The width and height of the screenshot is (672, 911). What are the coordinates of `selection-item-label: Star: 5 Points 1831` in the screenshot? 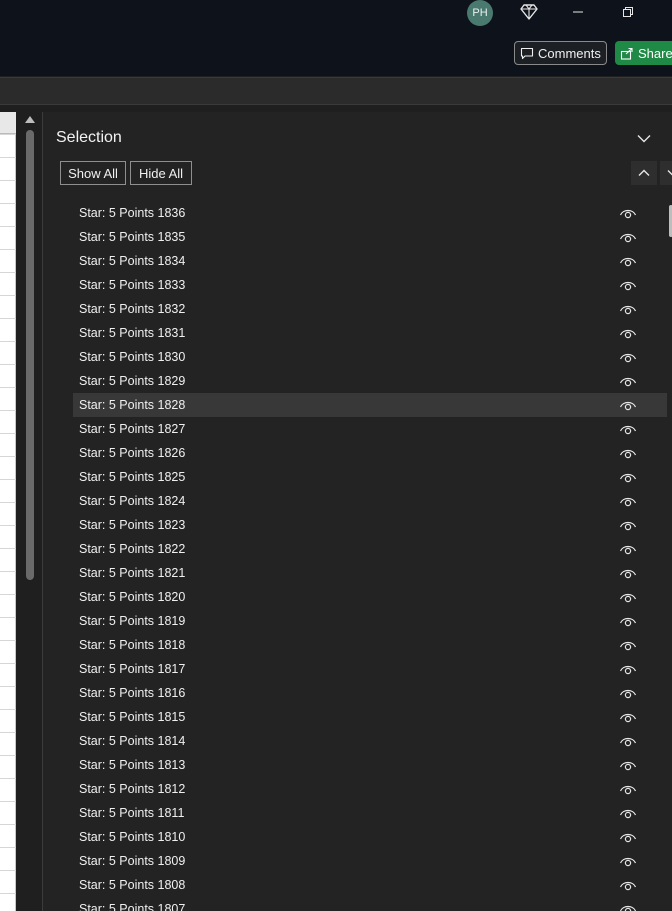 It's located at (132, 333).